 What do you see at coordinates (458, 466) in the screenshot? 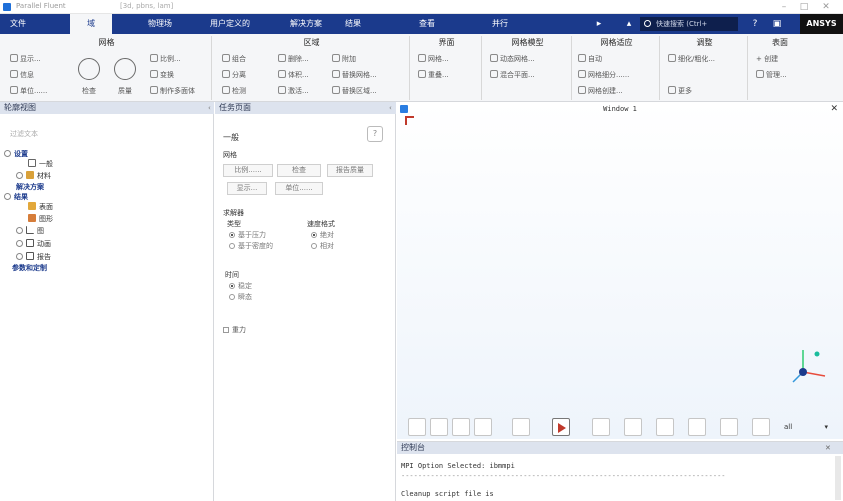
I see `console-line: MPI Option Selected: ibmmpi` at bounding box center [458, 466].